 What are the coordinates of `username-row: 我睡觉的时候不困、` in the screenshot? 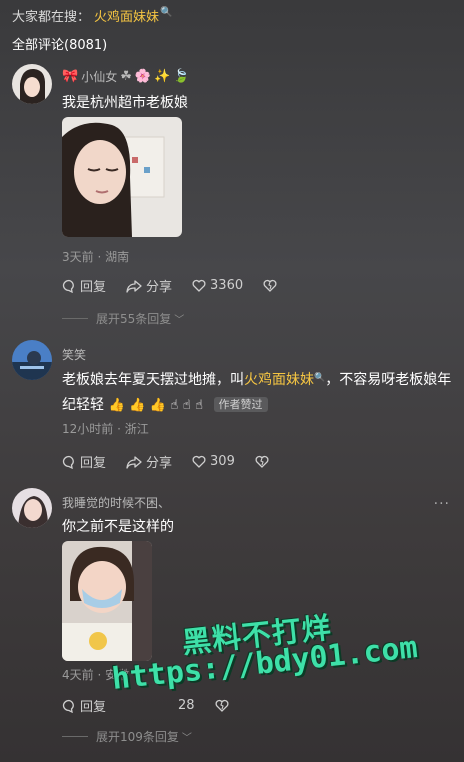 It's located at (116, 502).